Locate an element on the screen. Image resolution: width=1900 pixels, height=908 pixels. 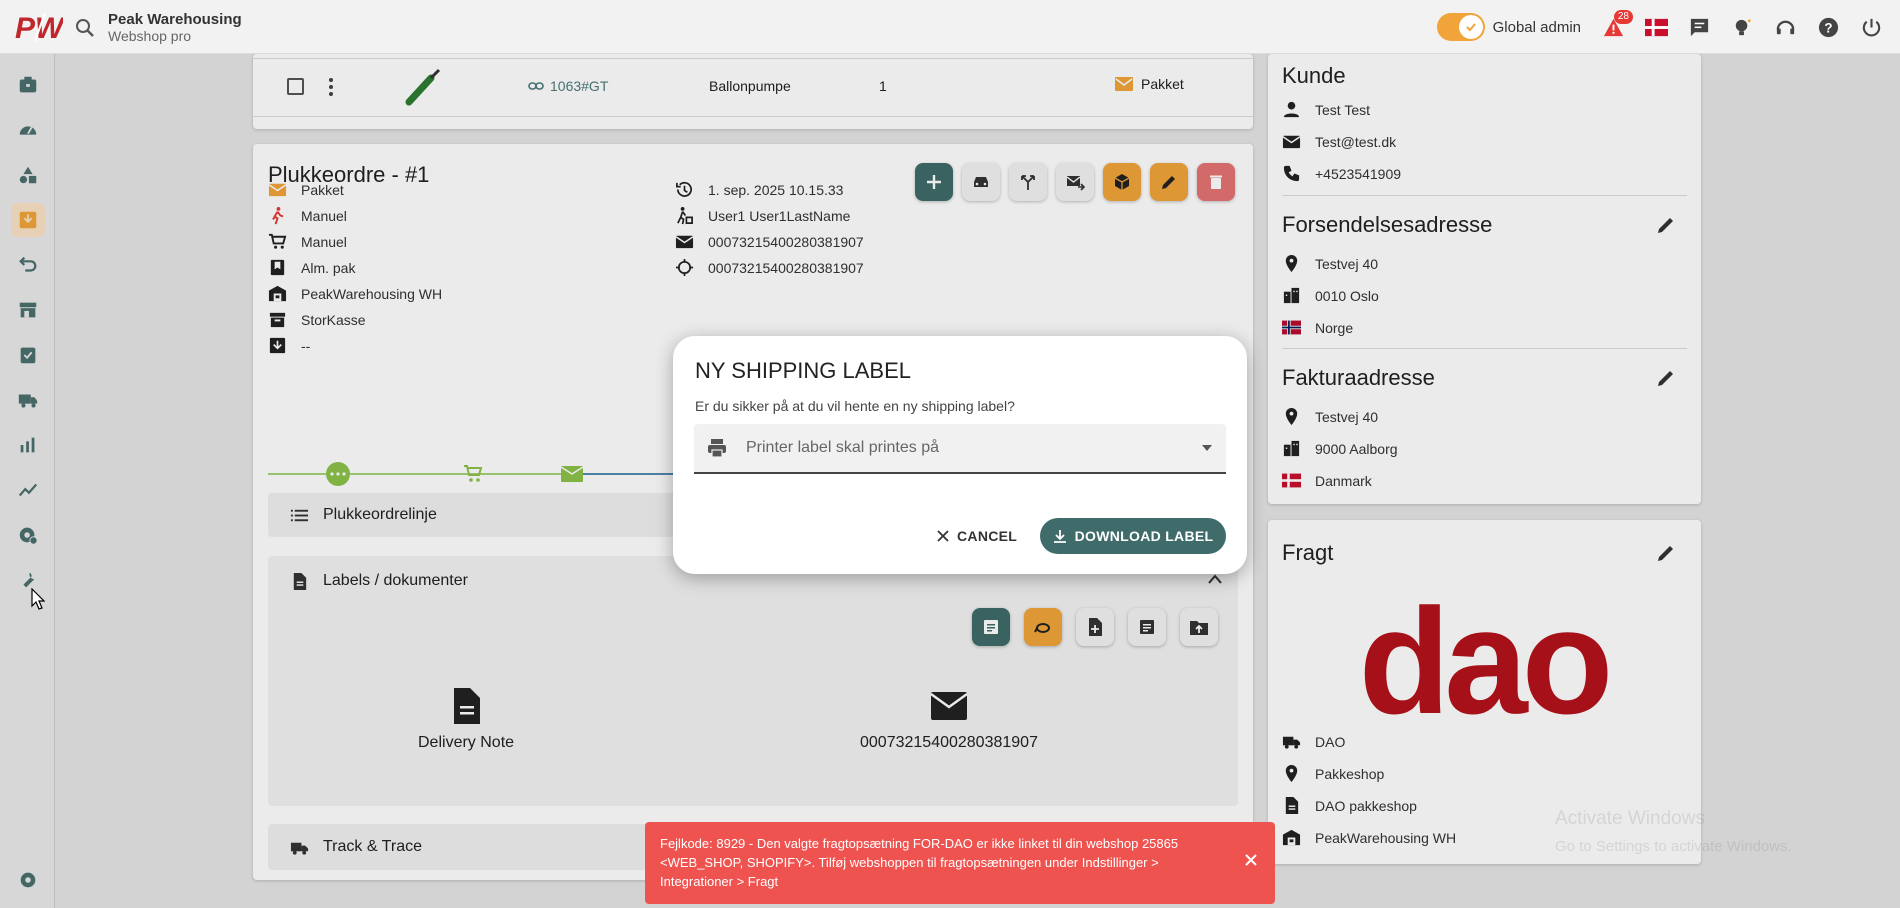
peak-warehousing-logo: PW is located at coordinates (38, 27).